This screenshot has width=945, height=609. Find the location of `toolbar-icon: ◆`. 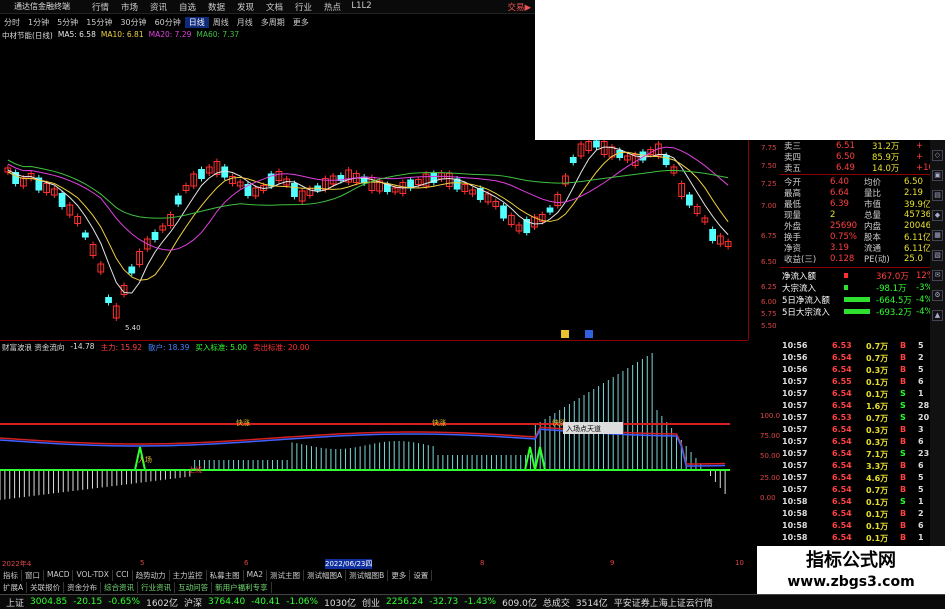

toolbar-icon: ◆ is located at coordinates (937, 215).